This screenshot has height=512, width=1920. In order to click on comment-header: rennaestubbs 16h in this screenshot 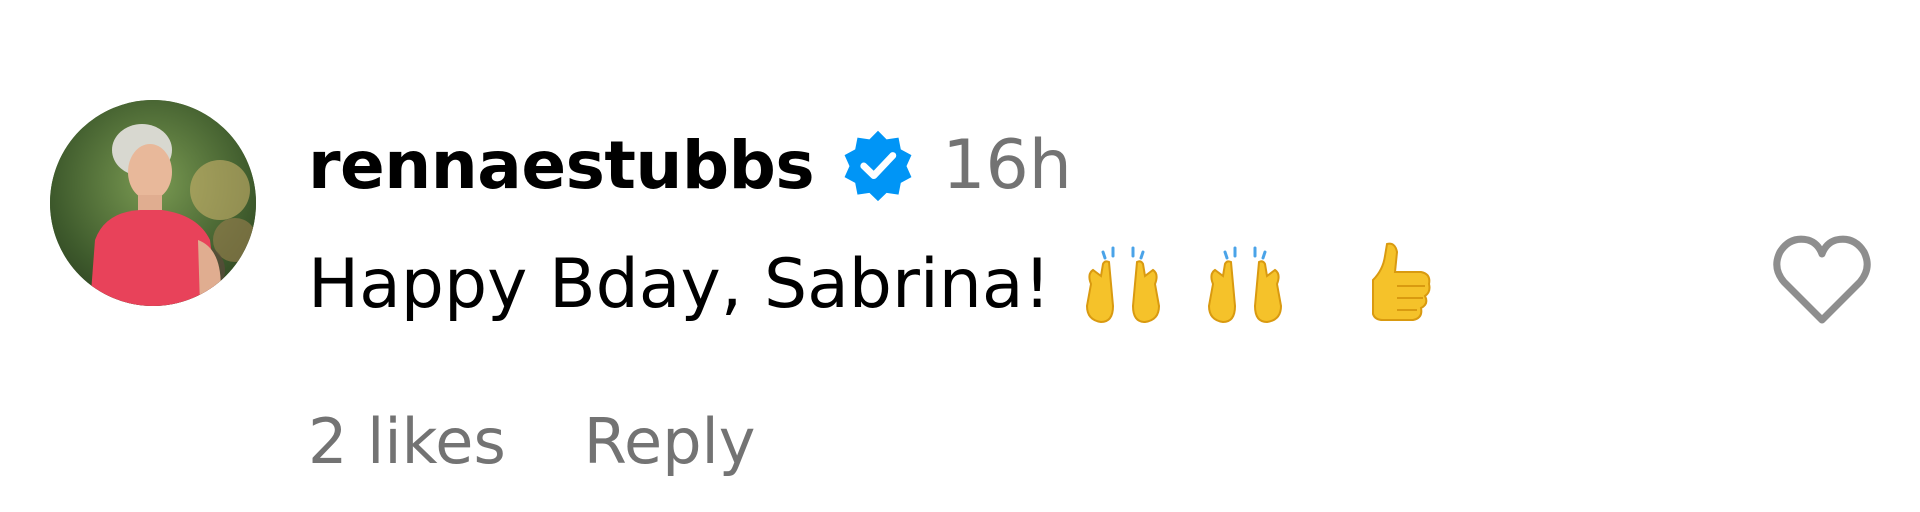, I will do `click(690, 165)`.